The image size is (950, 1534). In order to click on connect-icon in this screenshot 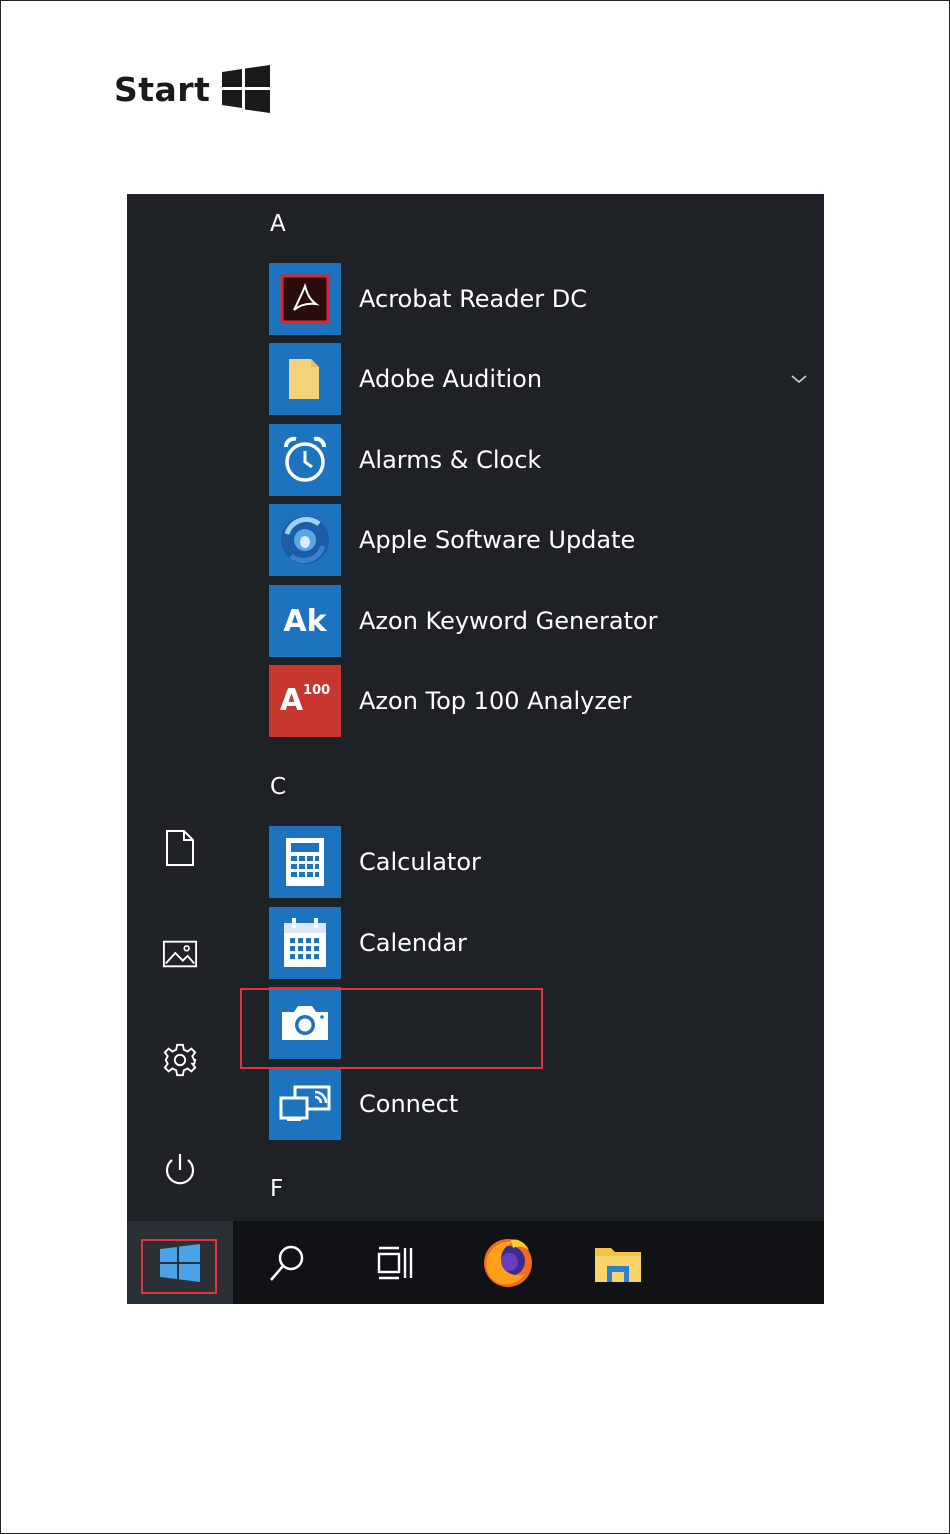, I will do `click(305, 1104)`.